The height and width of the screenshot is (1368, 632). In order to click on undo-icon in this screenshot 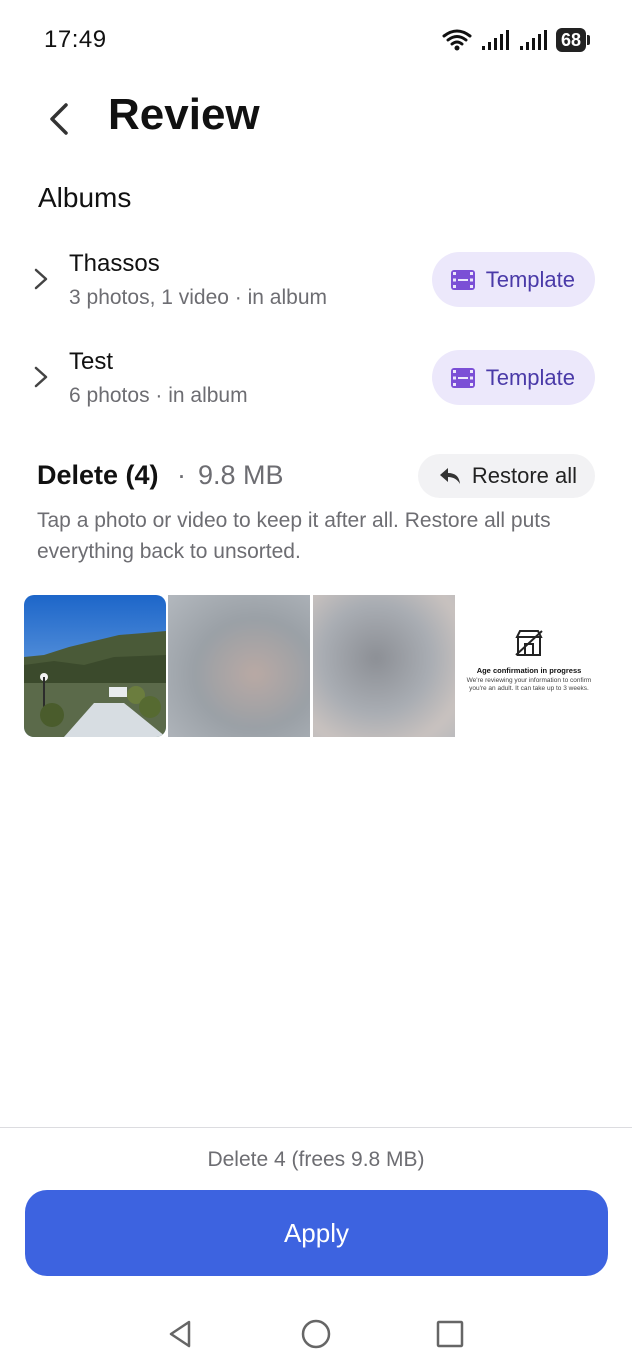, I will do `click(449, 476)`.